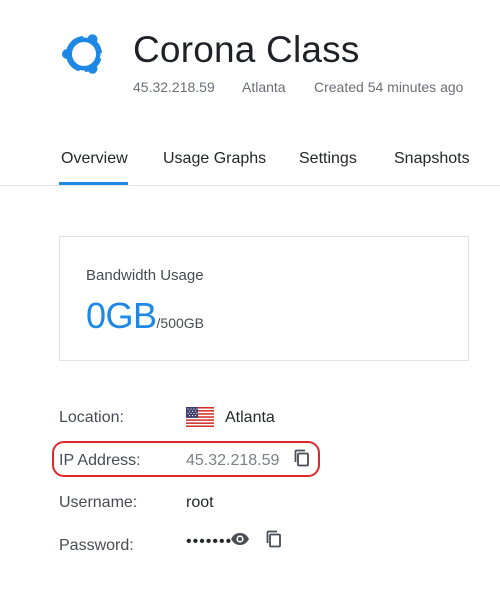  I want to click on active-tab-indicator, so click(93, 183).